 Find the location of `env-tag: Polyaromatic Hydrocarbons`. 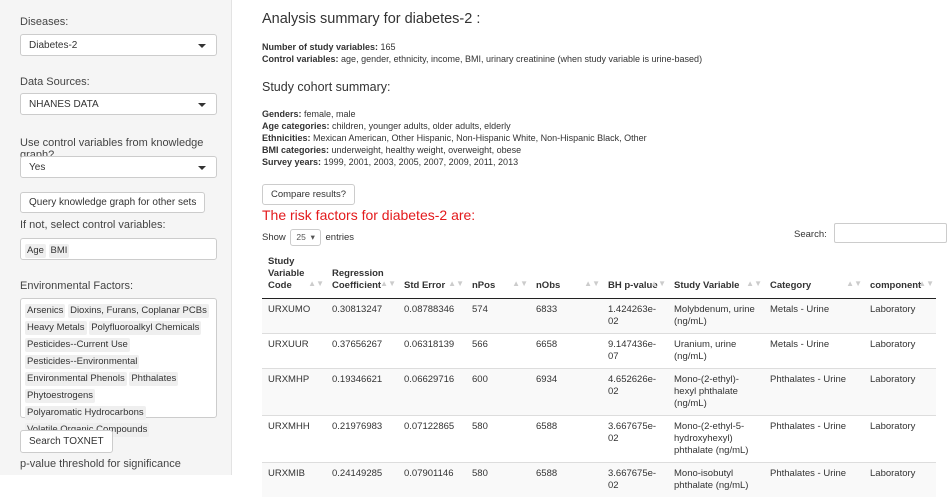

env-tag: Polyaromatic Hydrocarbons is located at coordinates (85, 413).